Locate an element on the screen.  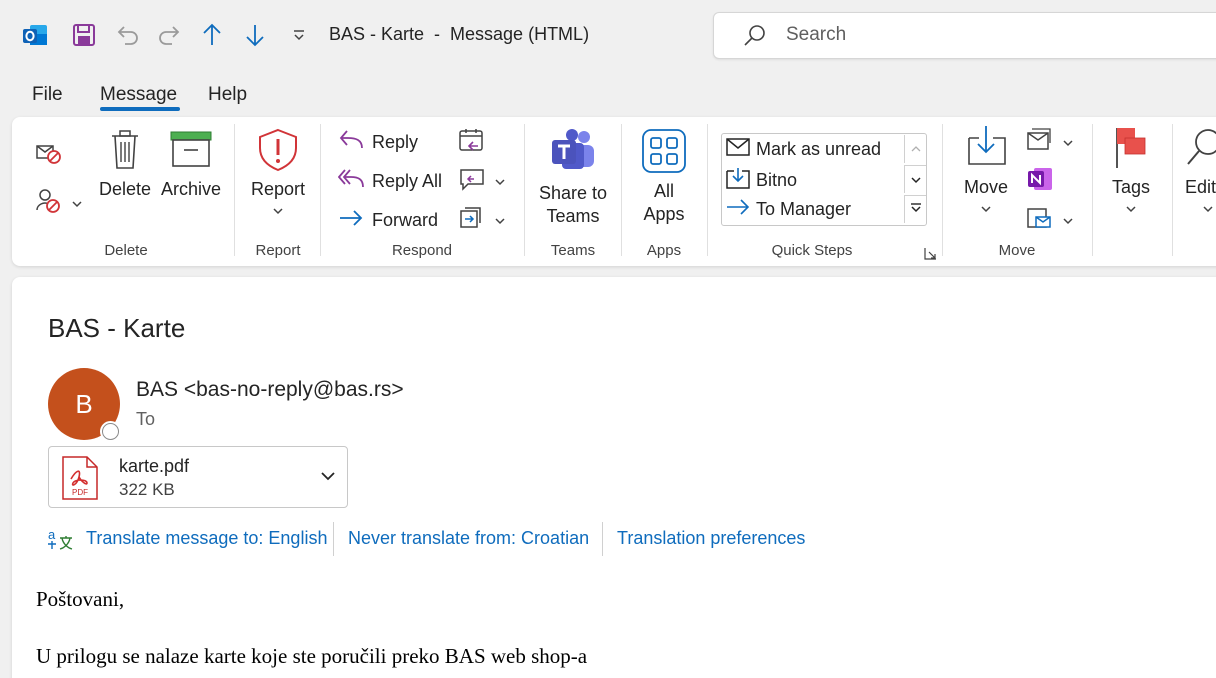
actions-button is located at coordinates (1054, 220).